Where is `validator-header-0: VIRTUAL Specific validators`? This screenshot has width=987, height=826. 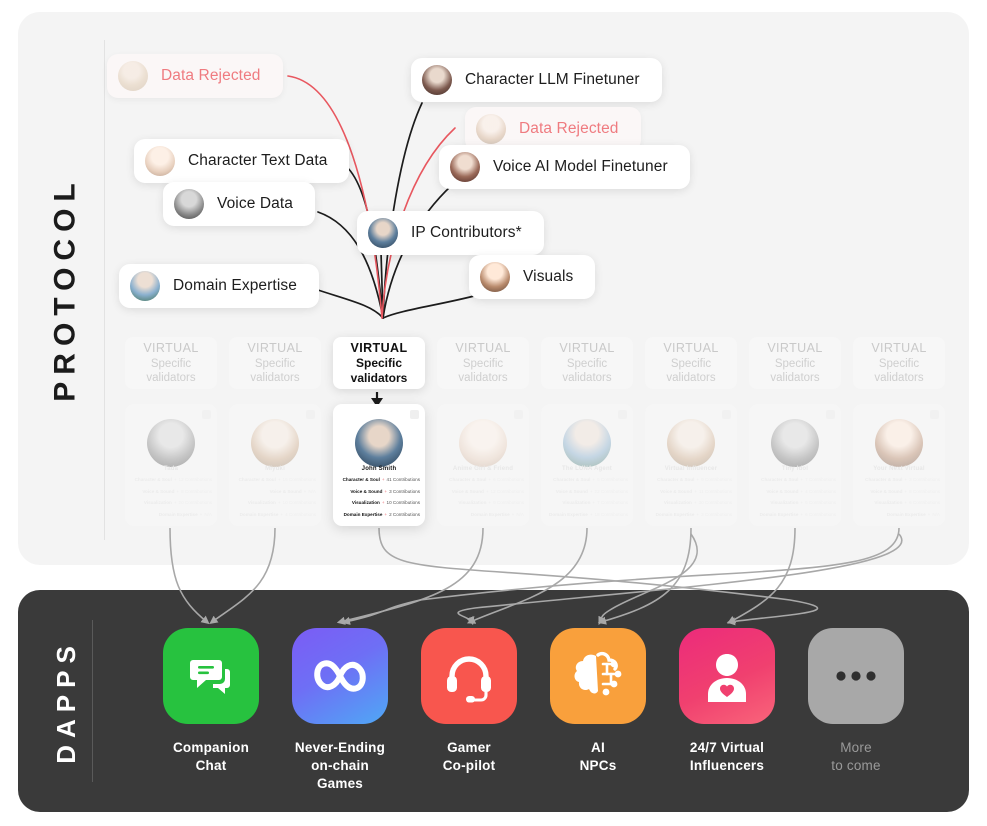
validator-header-0: VIRTUAL Specific validators is located at coordinates (171, 363).